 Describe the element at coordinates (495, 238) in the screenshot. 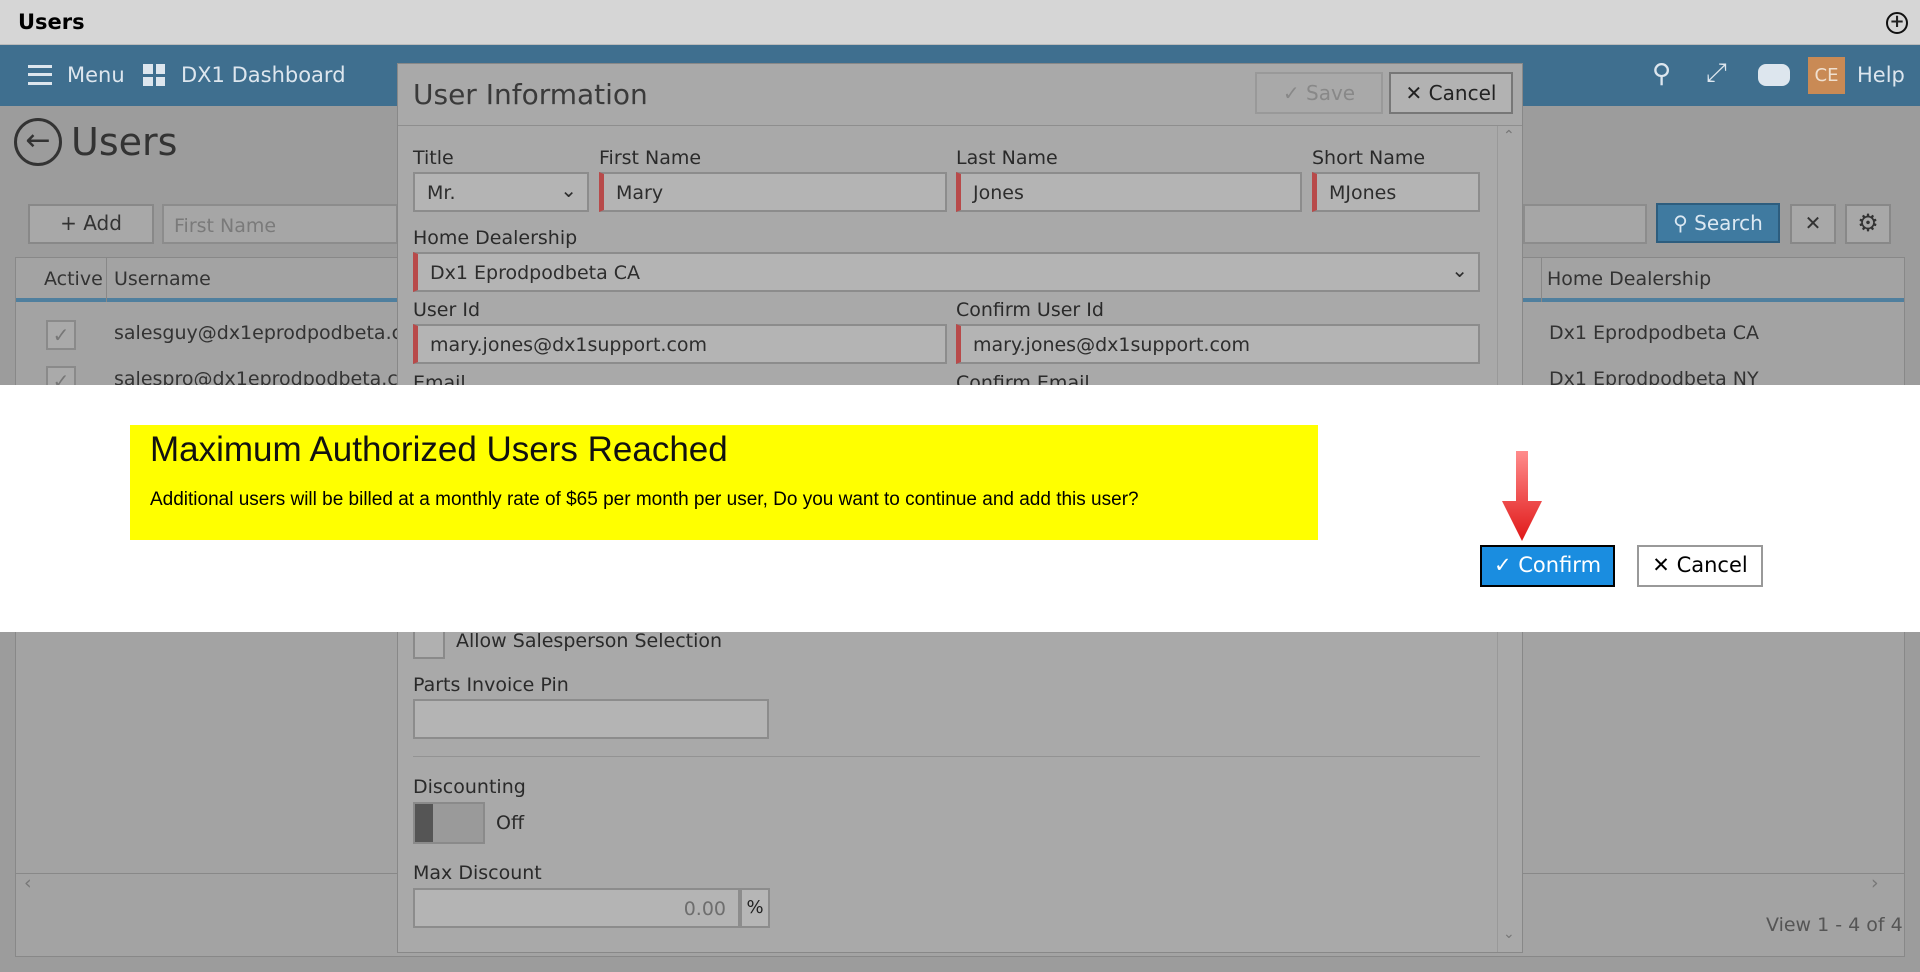

I see `home-dealership-label: Home Dealership` at that location.